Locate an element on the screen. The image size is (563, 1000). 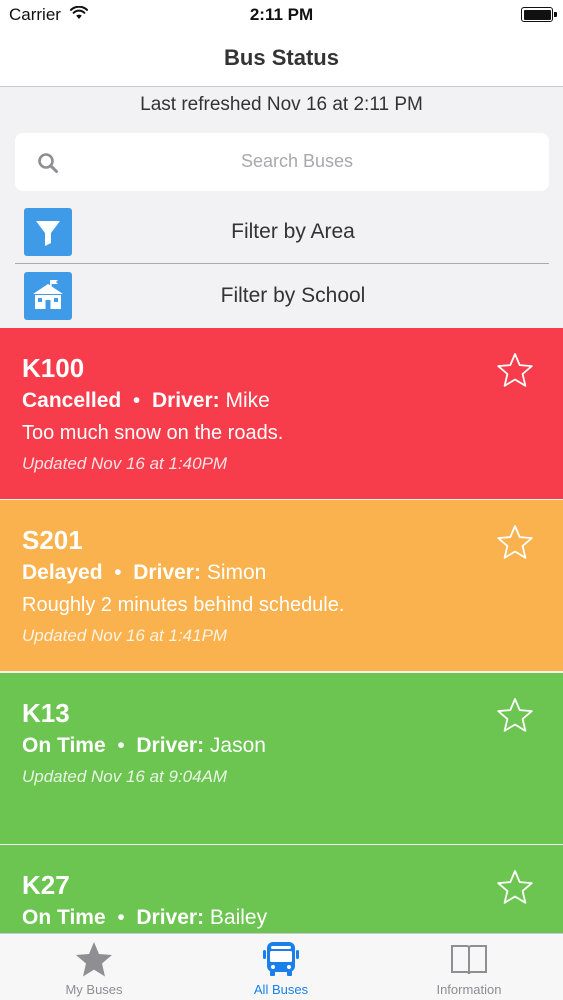
status-time: 2:11 PM is located at coordinates (281, 14).